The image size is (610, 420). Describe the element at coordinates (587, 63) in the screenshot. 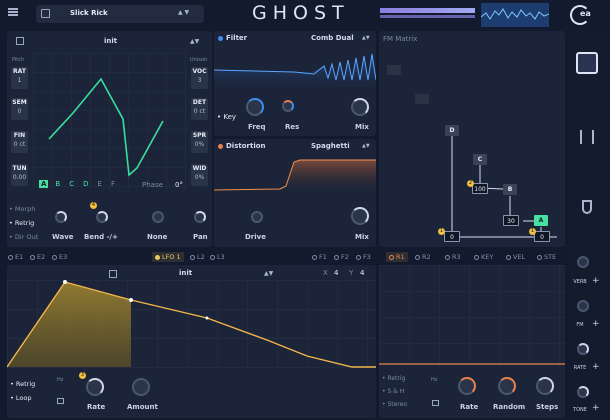

I see `keyboard-icon` at that location.